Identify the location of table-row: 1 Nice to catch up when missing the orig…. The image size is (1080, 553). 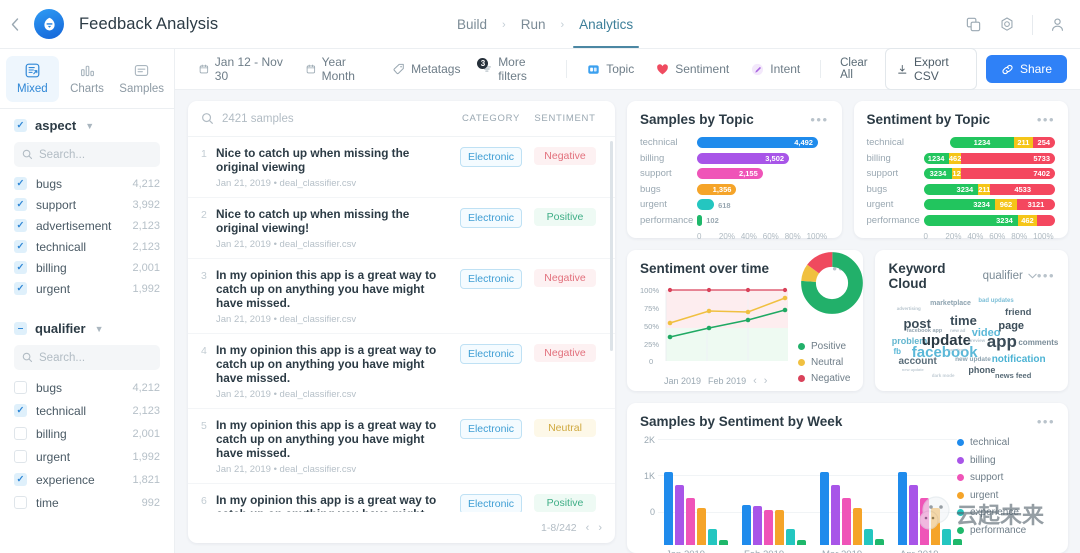
(401, 167).